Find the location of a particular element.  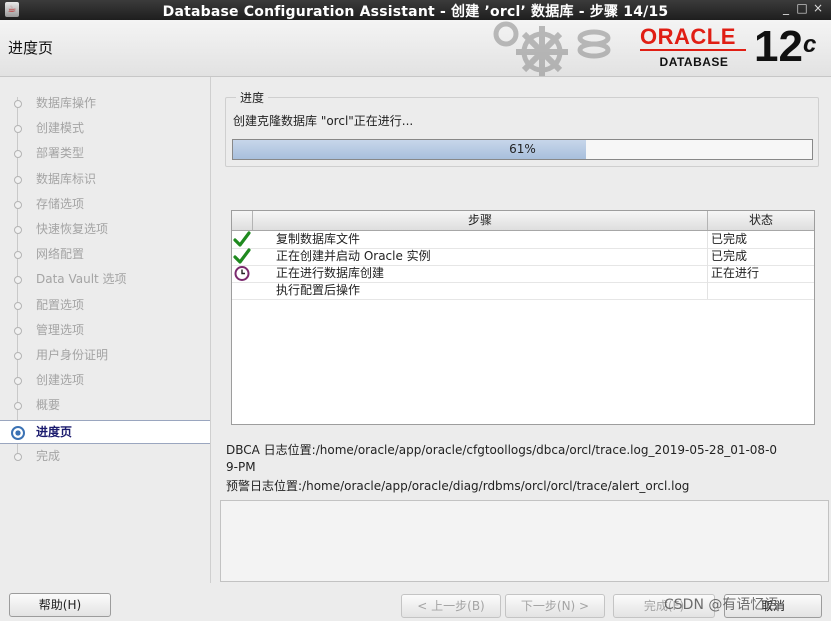

sidebar-step-label: 概要 is located at coordinates (48, 405).